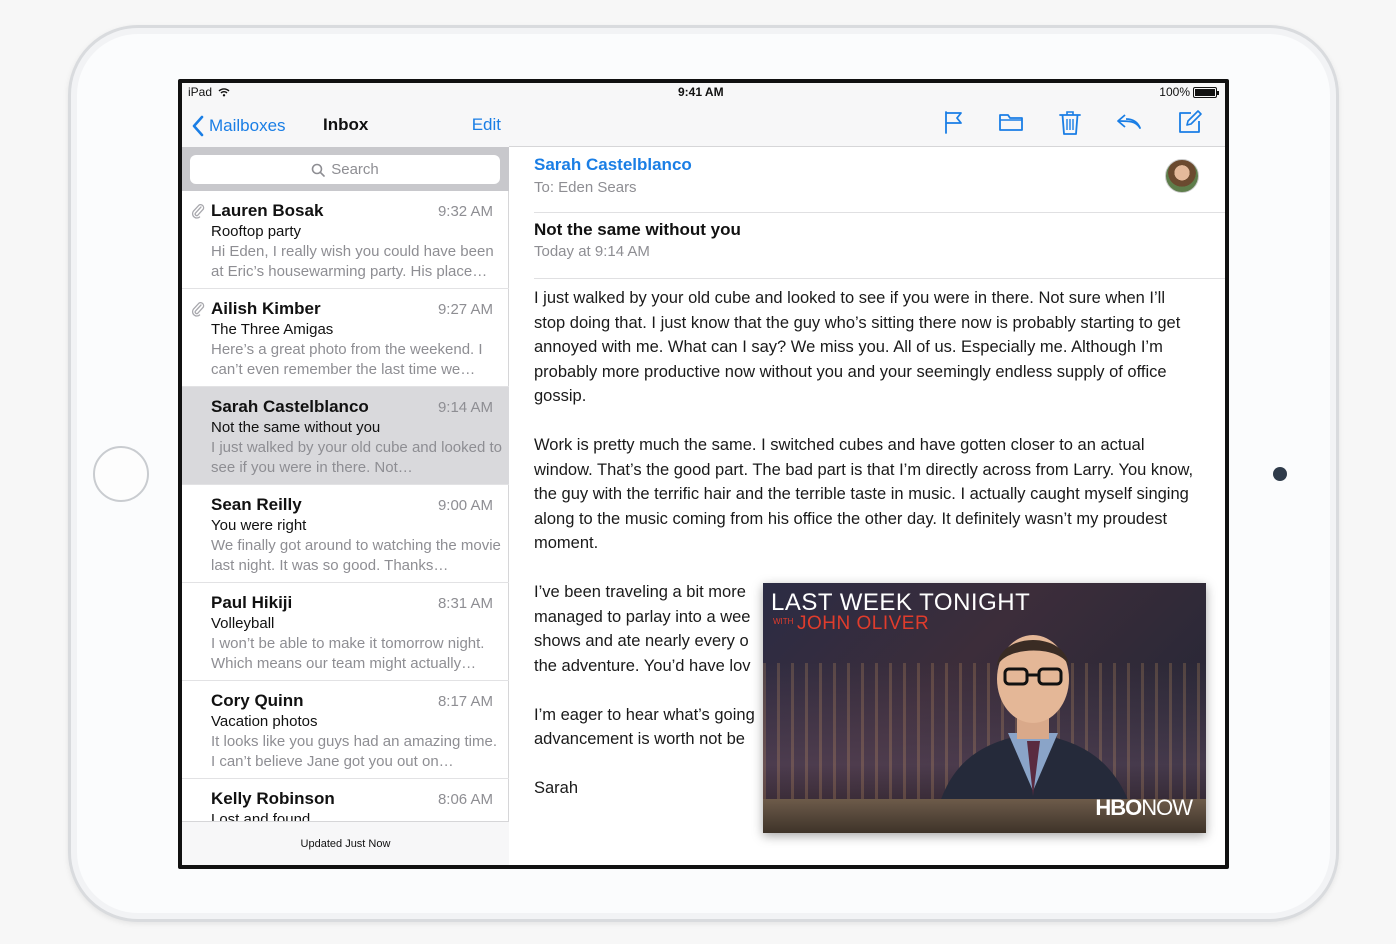  I want to click on trash-icon, so click(1070, 123).